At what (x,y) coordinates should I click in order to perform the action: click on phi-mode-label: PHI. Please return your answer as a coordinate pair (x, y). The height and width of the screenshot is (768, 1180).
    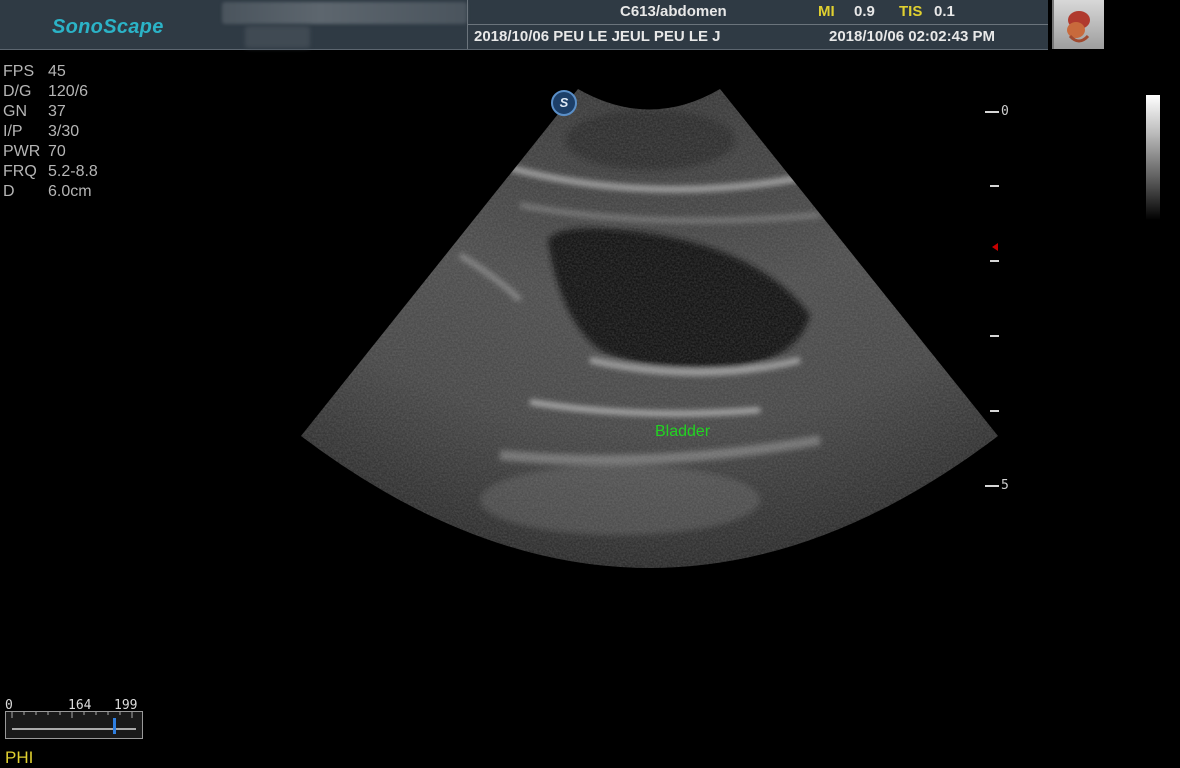
    Looking at the image, I should click on (19, 757).